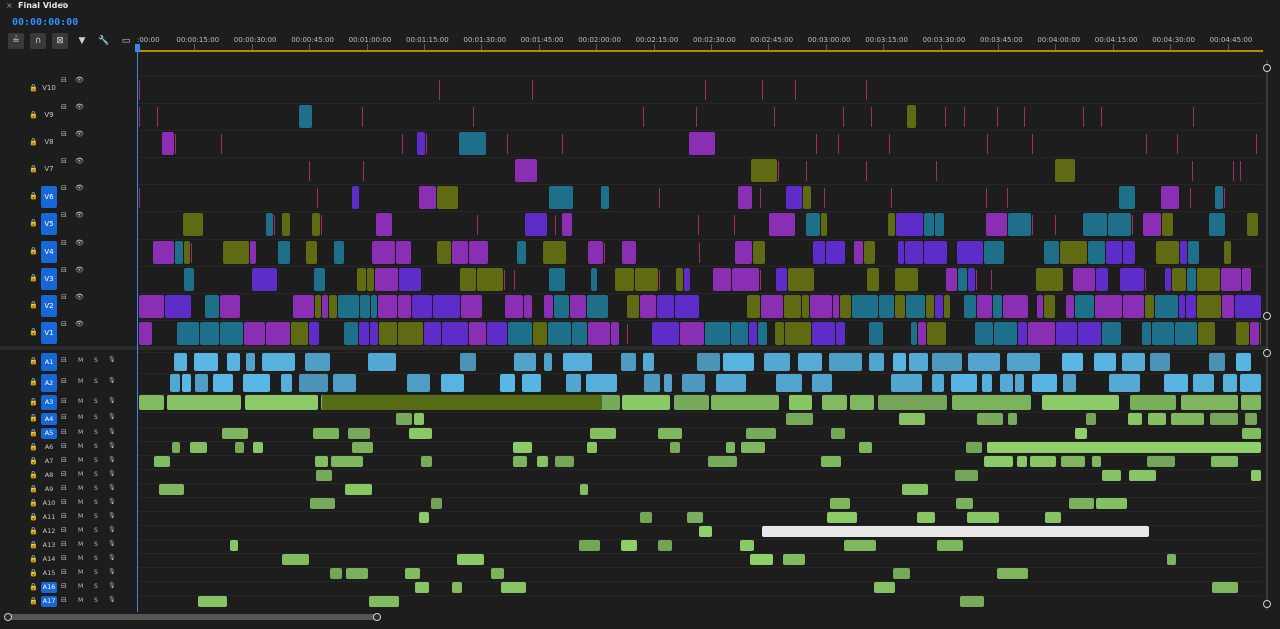 The image size is (1280, 629). I want to click on video-scroll-bottom-handle, so click(1267, 316).